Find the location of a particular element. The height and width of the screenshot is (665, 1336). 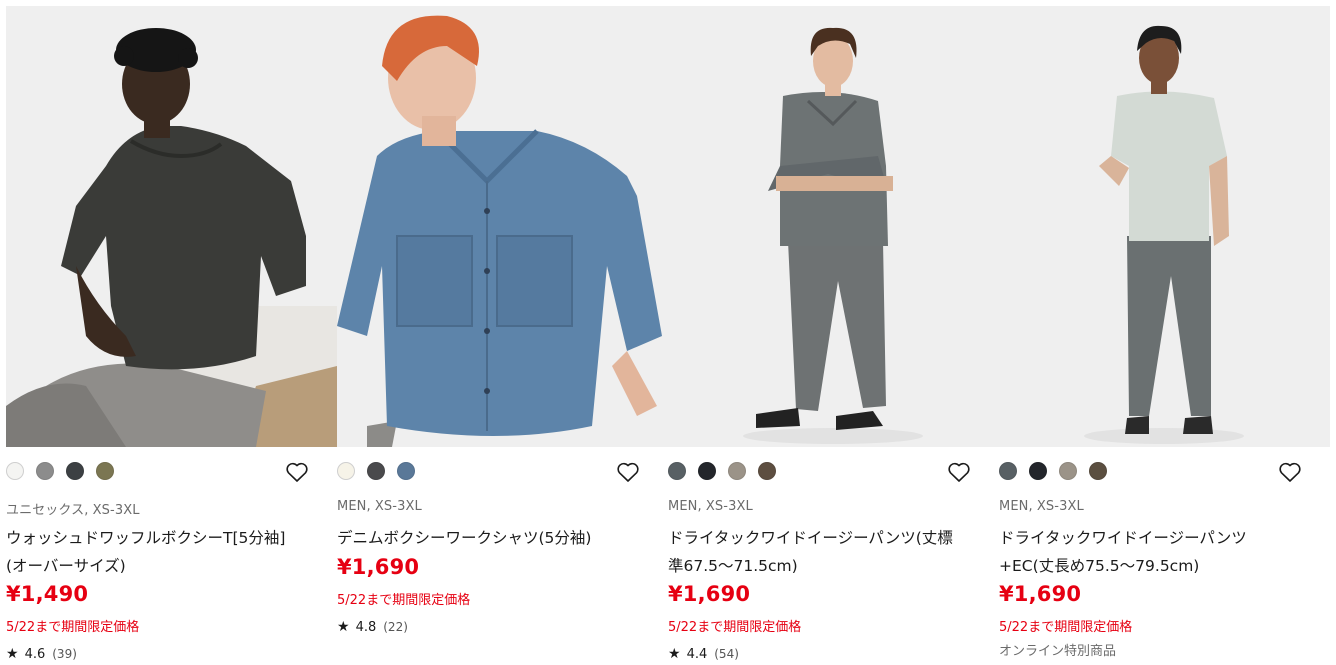

rating-value: 4.8 is located at coordinates (366, 627).